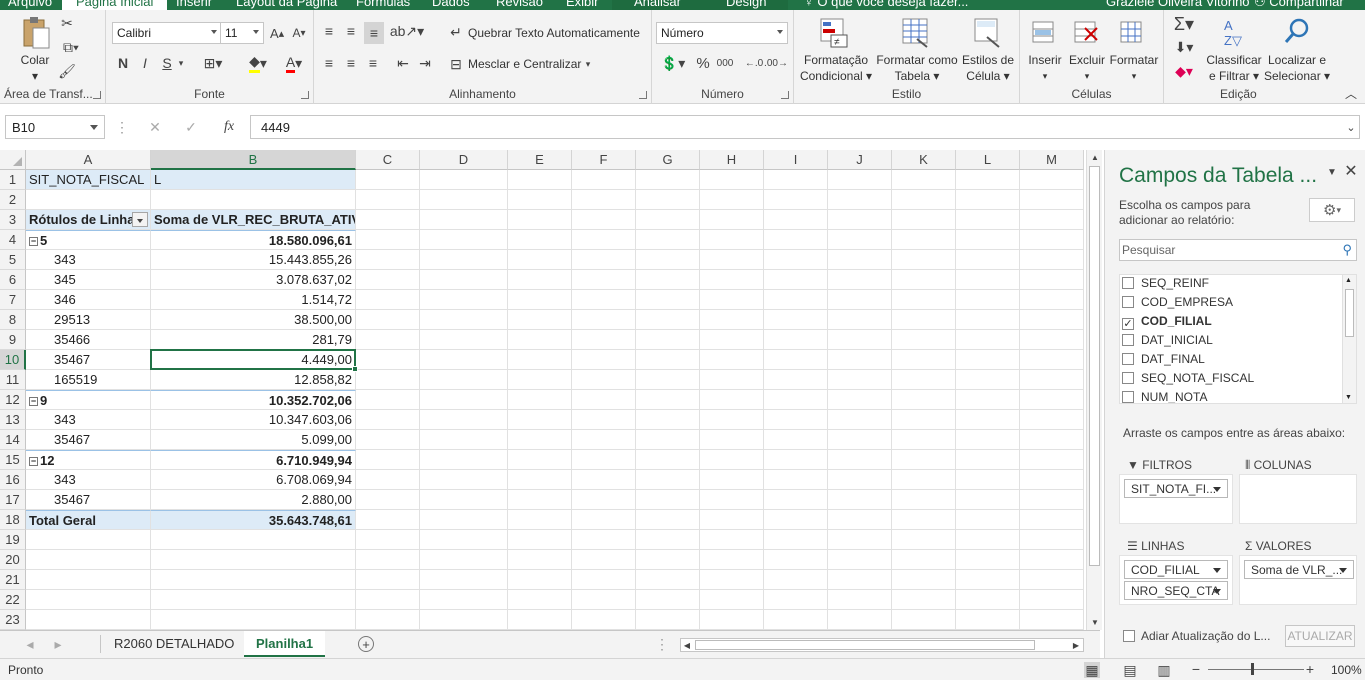 The width and height of the screenshot is (1365, 680). Describe the element at coordinates (662, 644) in the screenshot. I see `tab-split-grip-icon: ⋮` at that location.